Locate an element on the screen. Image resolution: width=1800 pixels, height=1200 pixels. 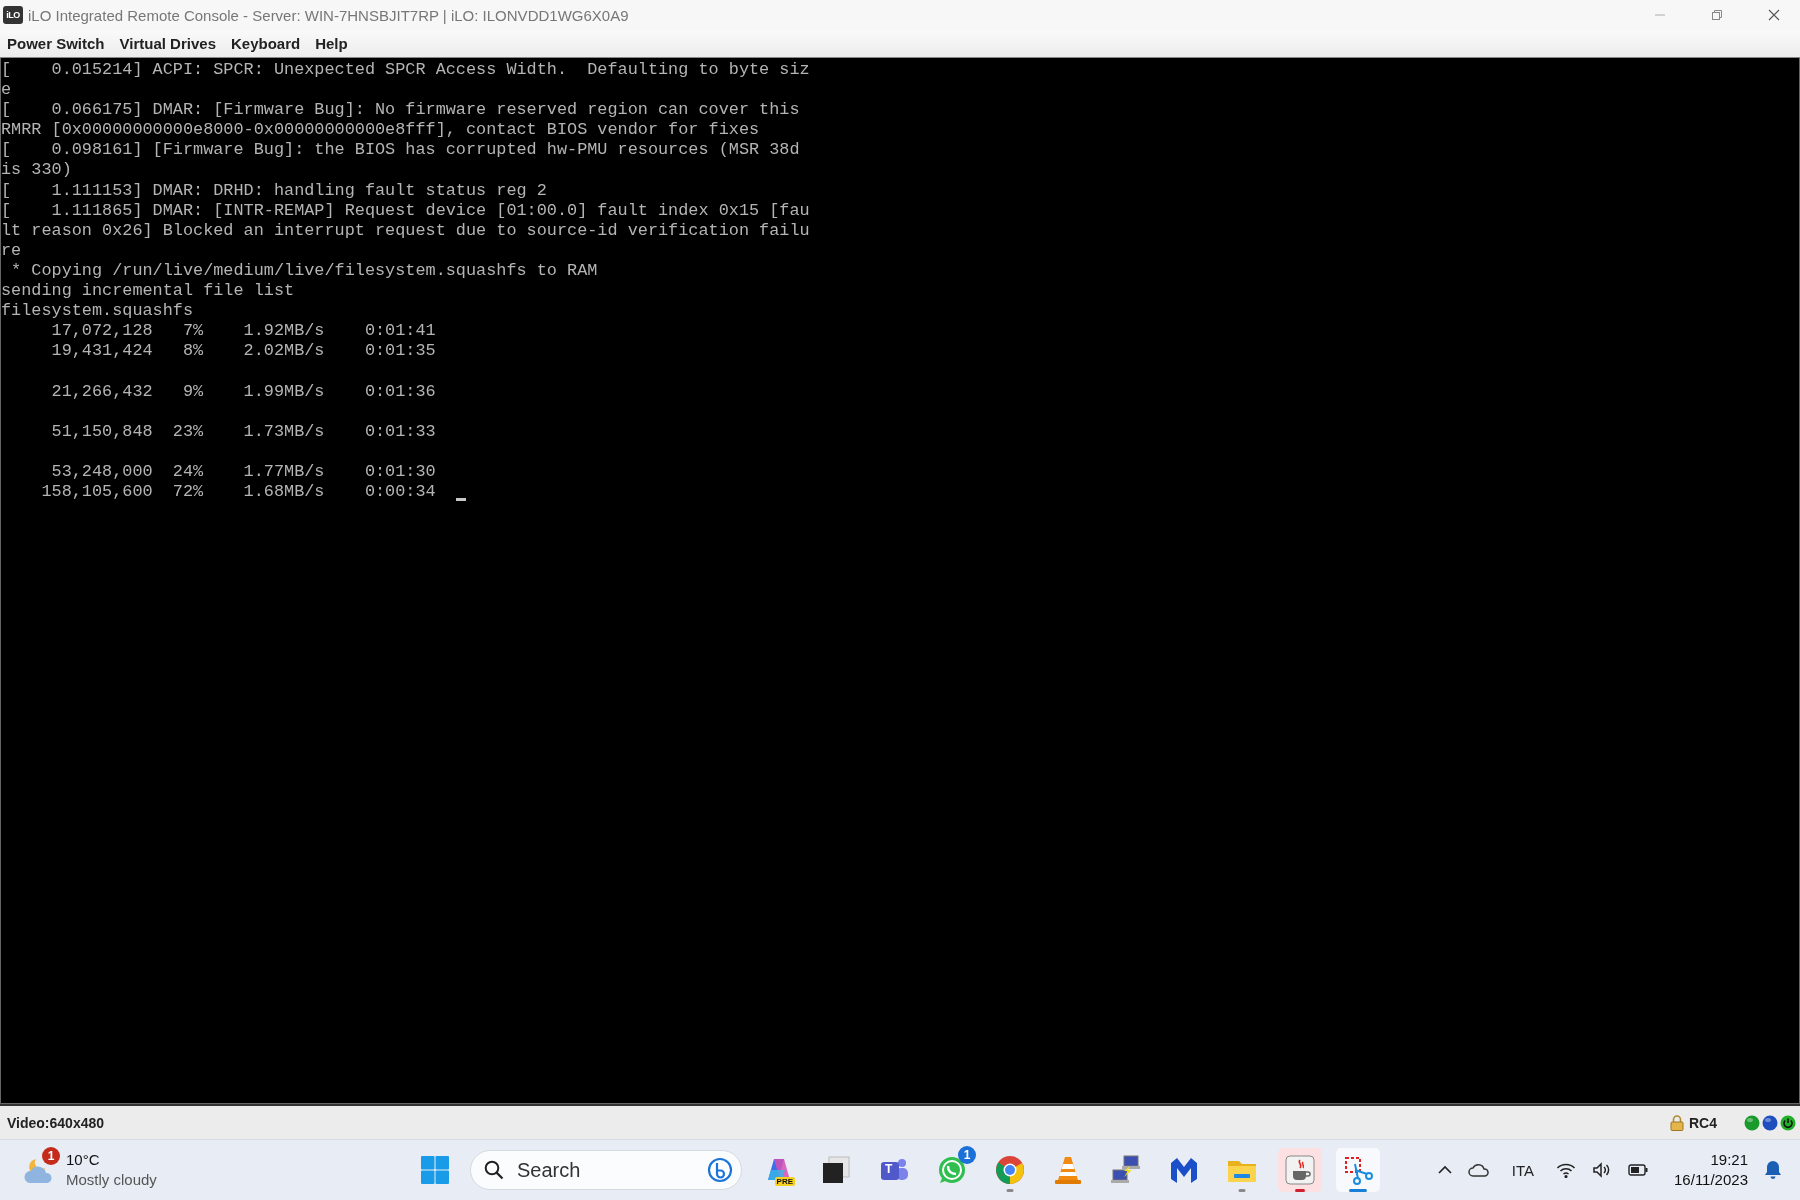
menu-item: Power Switch is located at coordinates (56, 43).